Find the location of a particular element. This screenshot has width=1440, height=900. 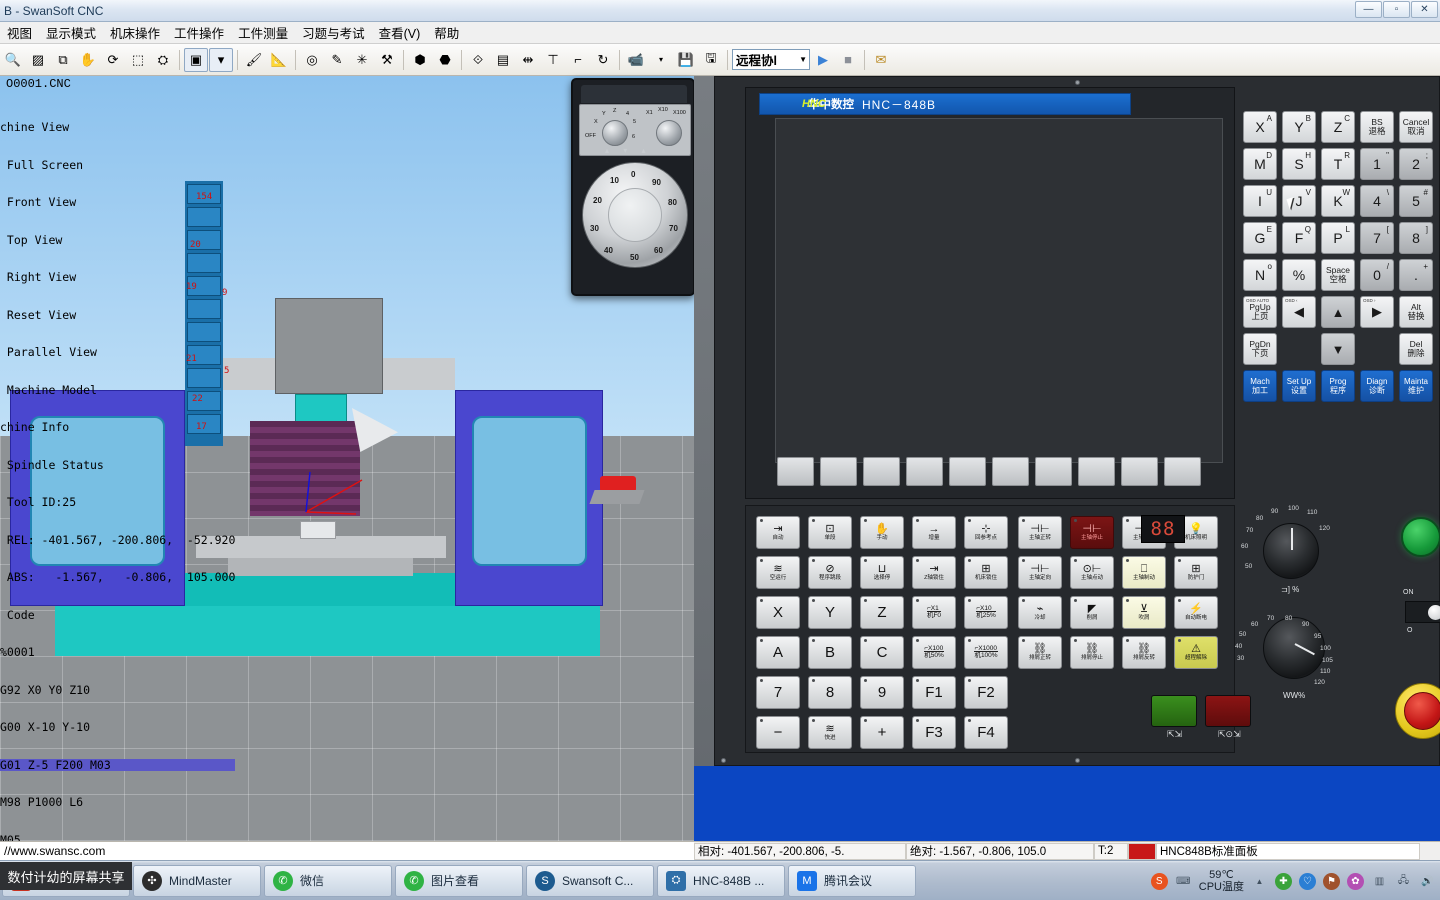

paint-icon: 🖌 is located at coordinates (254, 60).